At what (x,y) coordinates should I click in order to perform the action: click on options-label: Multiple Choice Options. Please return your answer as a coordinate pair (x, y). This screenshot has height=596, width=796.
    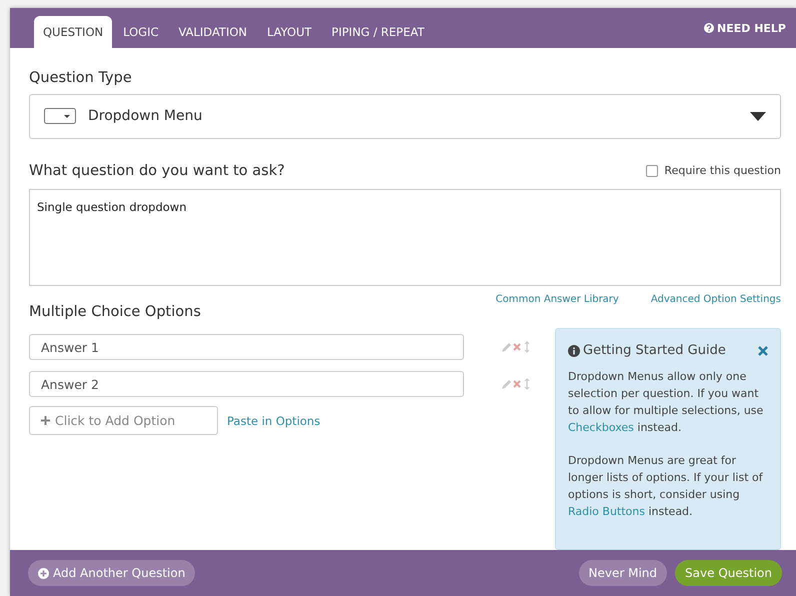
    Looking at the image, I should click on (115, 312).